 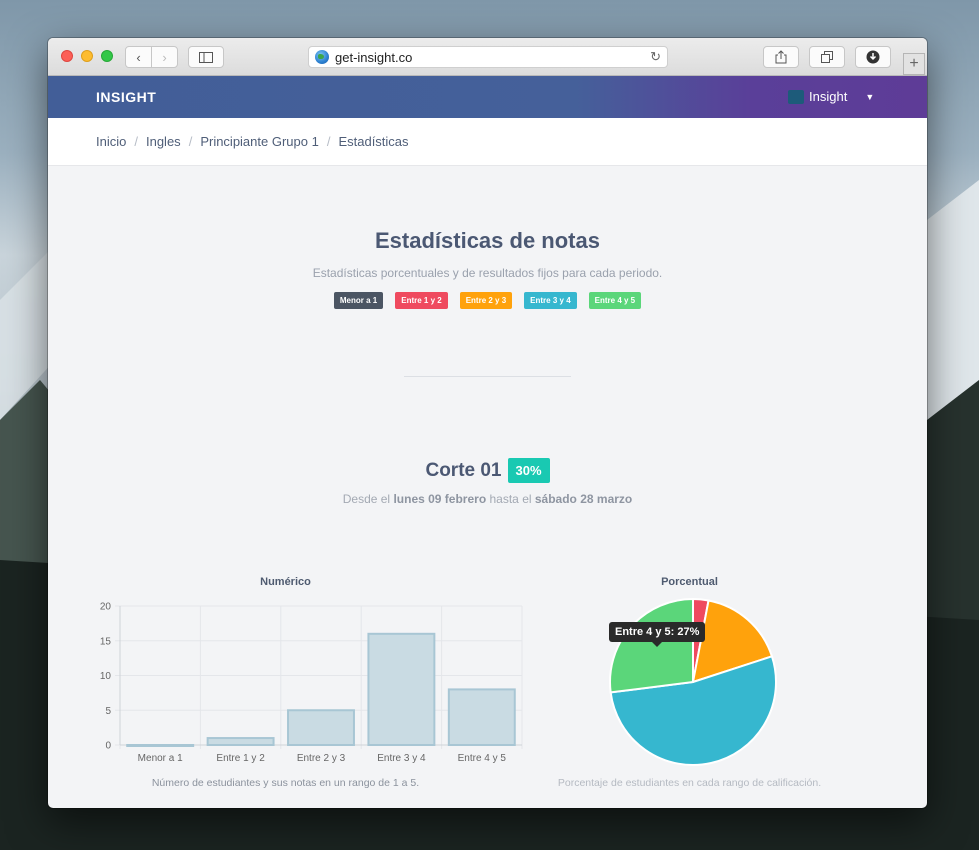 I want to click on address-bar: get-insight.co ↻, so click(x=488, y=57).